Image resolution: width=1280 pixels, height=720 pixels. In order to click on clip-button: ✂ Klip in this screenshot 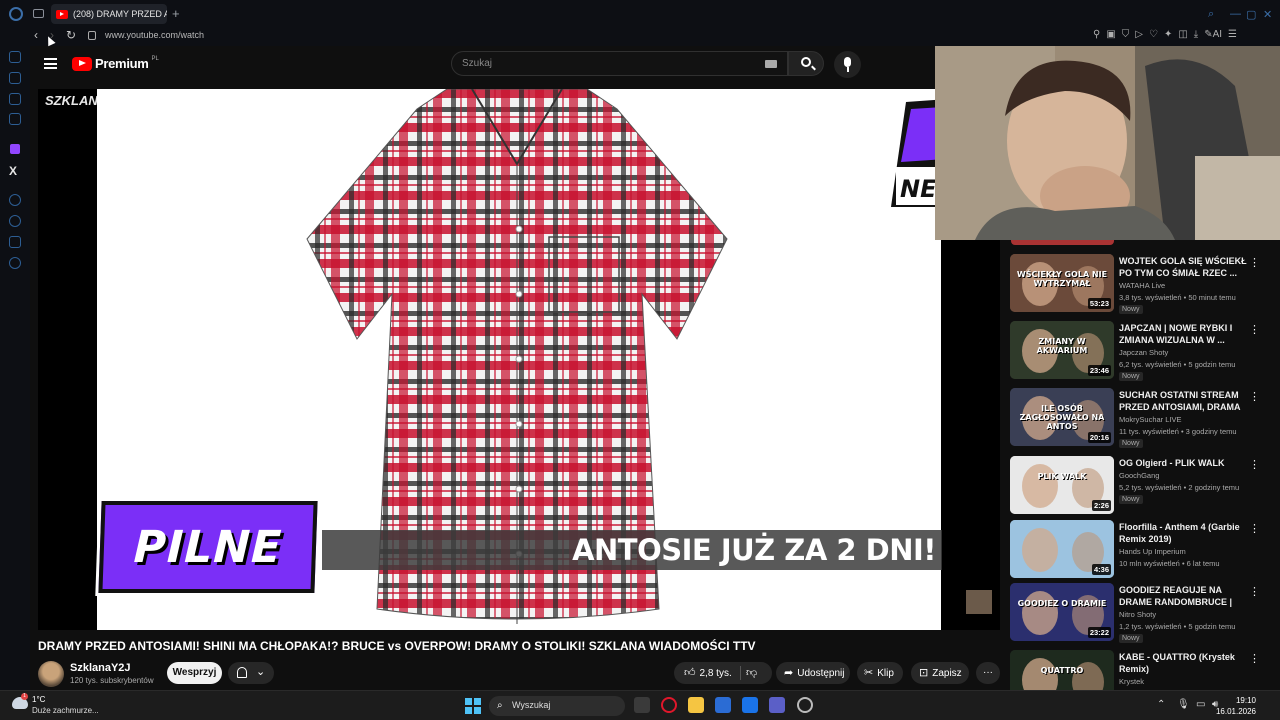, I will do `click(880, 673)`.